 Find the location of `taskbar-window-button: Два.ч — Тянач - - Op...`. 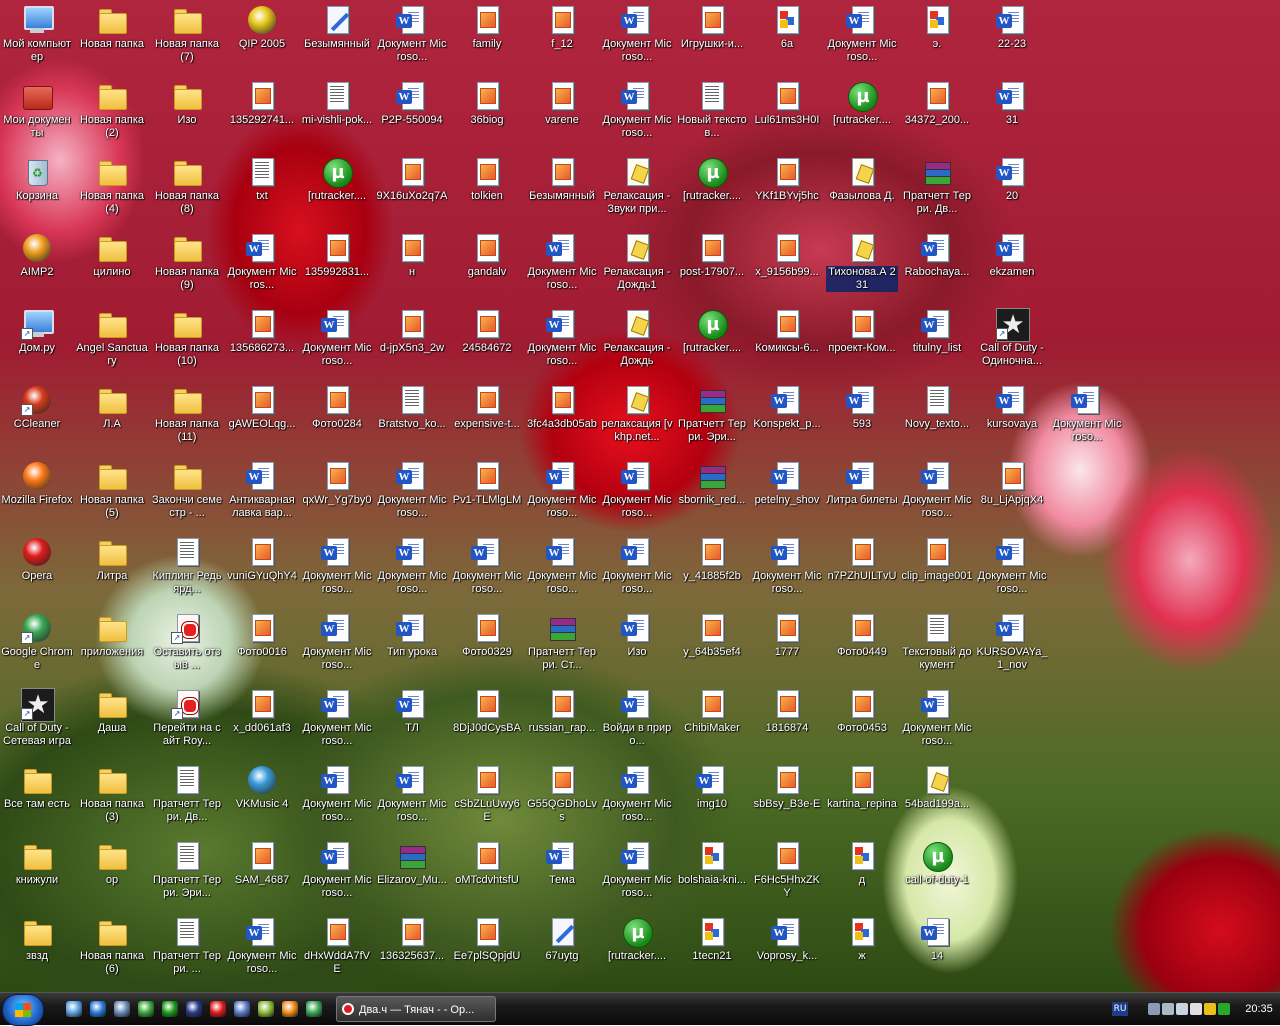

taskbar-window-button: Два.ч — Тянач - - Op... is located at coordinates (416, 1009).